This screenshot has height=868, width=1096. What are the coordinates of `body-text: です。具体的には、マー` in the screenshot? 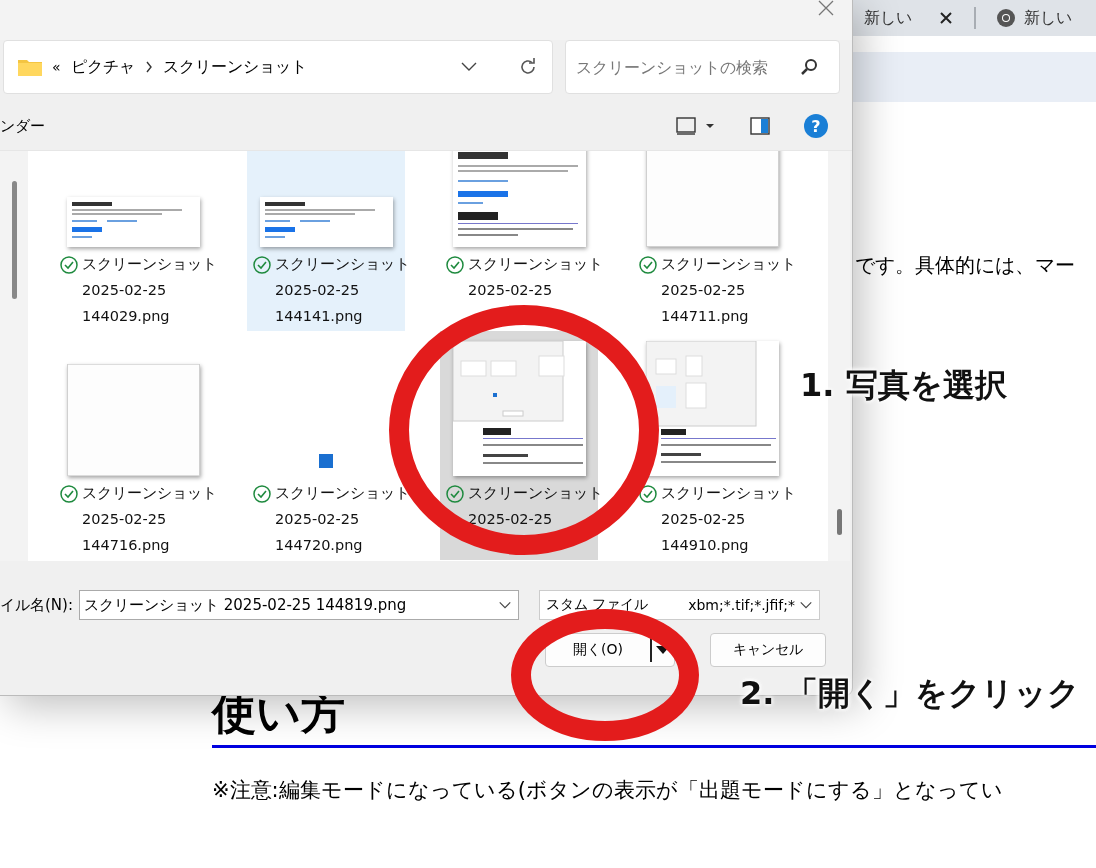 It's located at (965, 265).